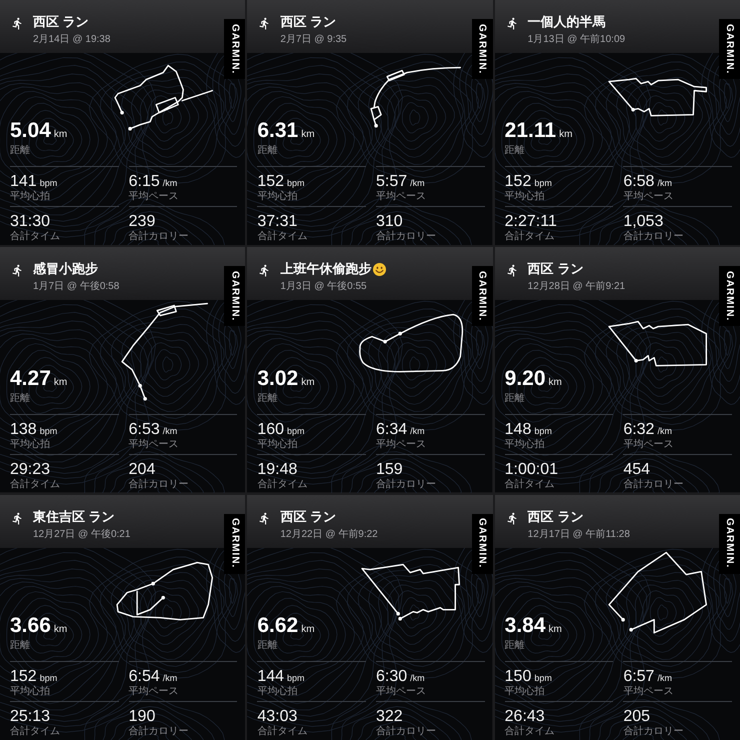  I want to click on distance-value: 3.84, so click(525, 625).